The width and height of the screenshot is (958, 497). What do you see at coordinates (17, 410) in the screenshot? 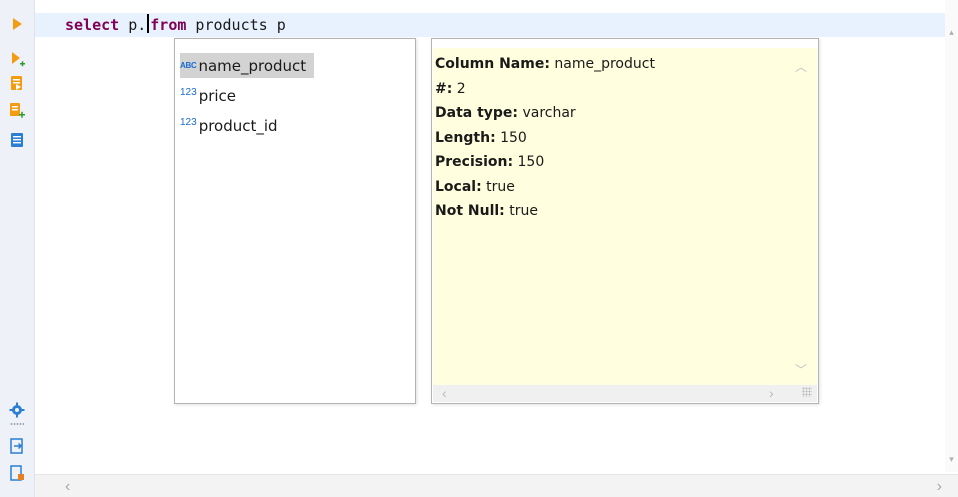
I see `gear-icon` at bounding box center [17, 410].